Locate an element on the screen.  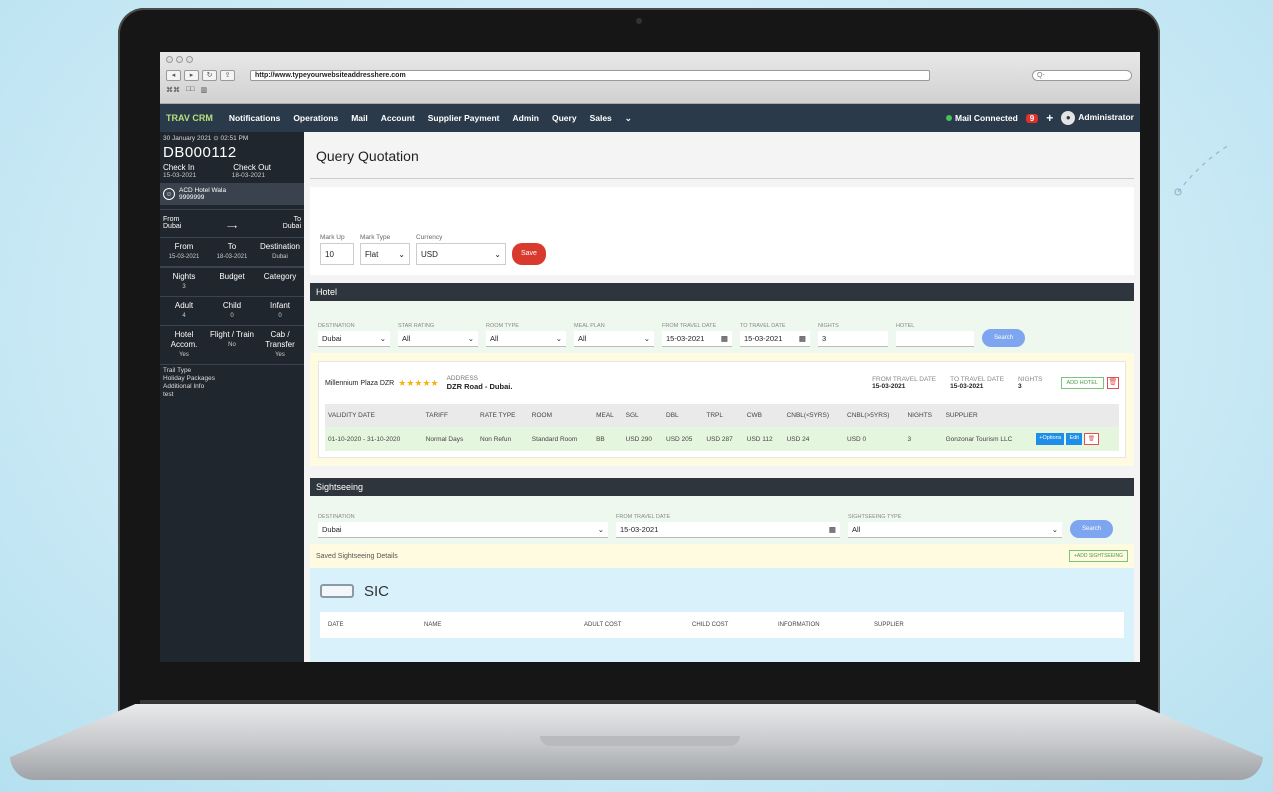
cell-cnbl-under5: USD 24 is located at coordinates (813, 439).